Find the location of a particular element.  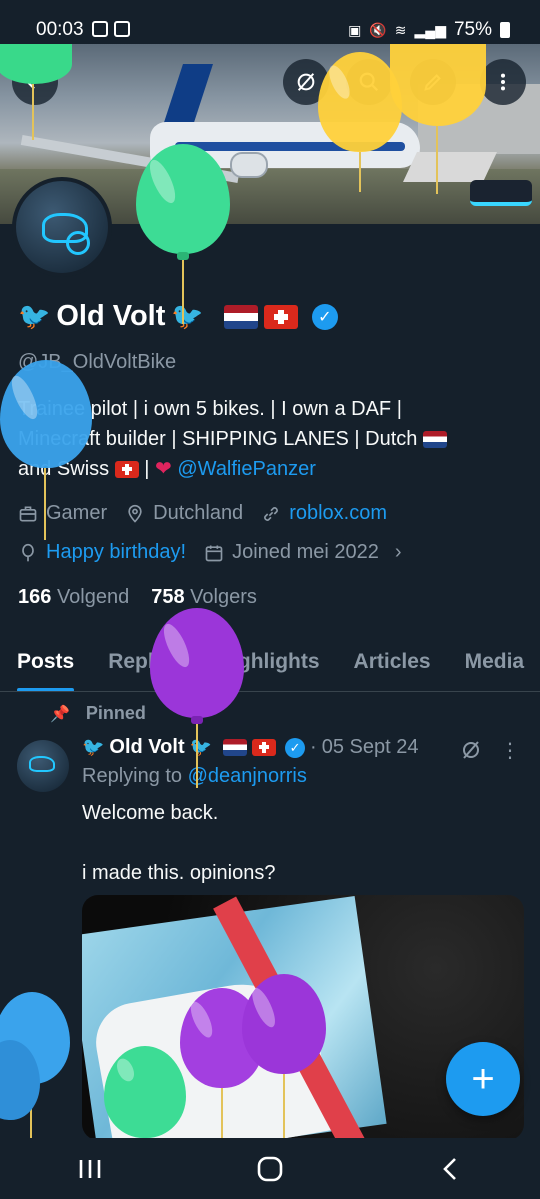

edit-button is located at coordinates (433, 82).